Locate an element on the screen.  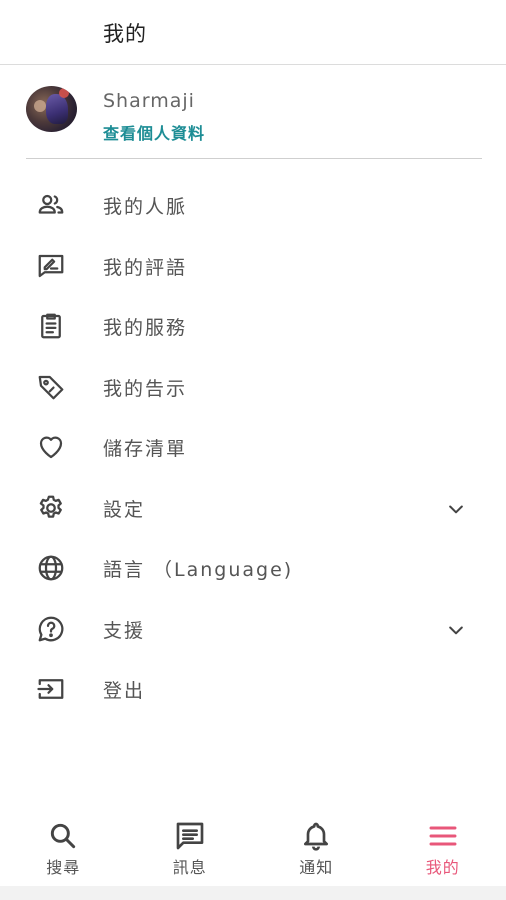
nav-item-messages: 訊息 is located at coordinates (190, 848).